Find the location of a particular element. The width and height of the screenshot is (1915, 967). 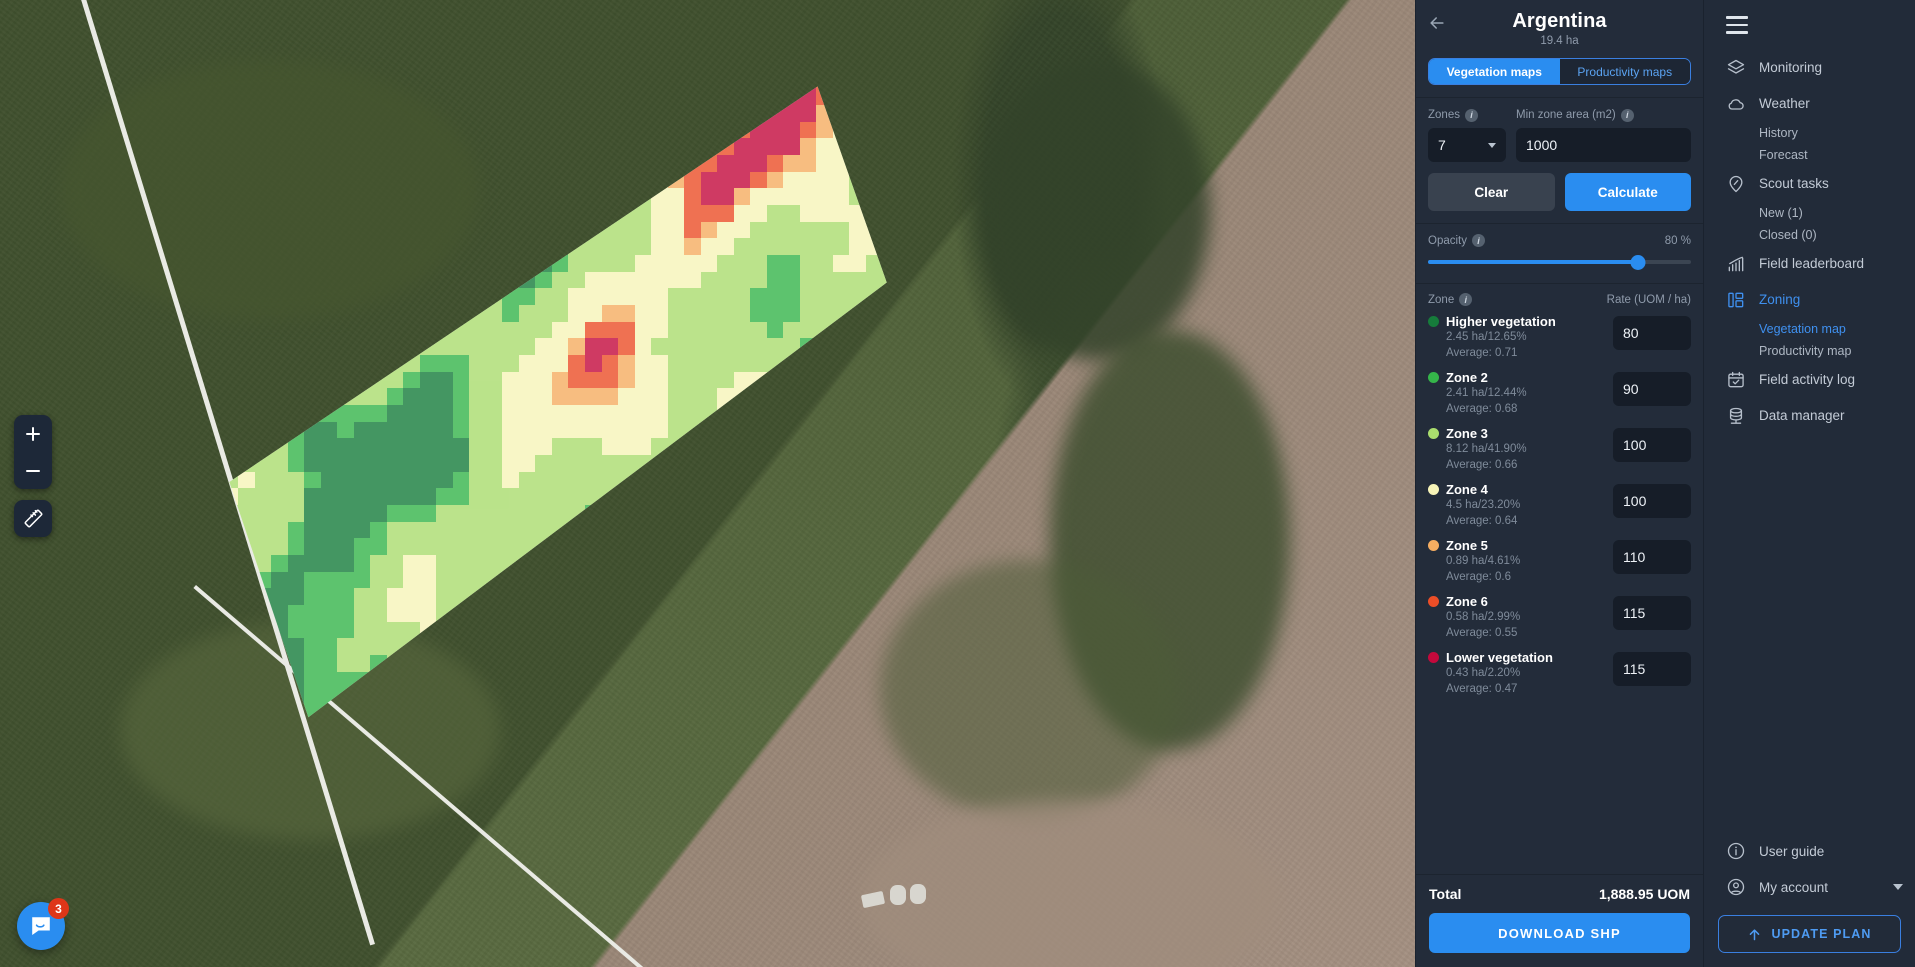

min-zone-area-input: 1000 is located at coordinates (1603, 145).